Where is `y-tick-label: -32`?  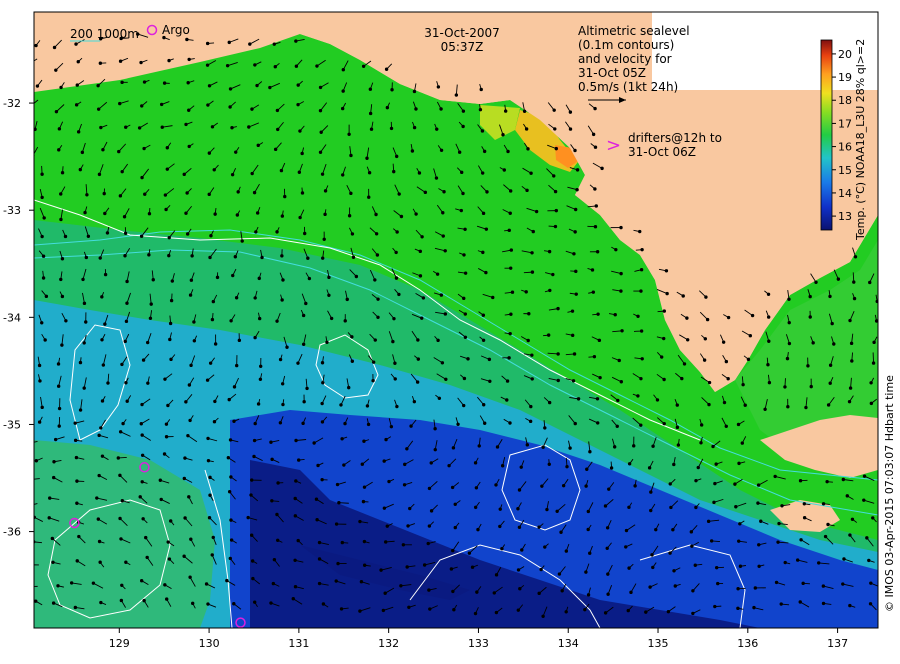 y-tick-label: -32 is located at coordinates (12, 103).